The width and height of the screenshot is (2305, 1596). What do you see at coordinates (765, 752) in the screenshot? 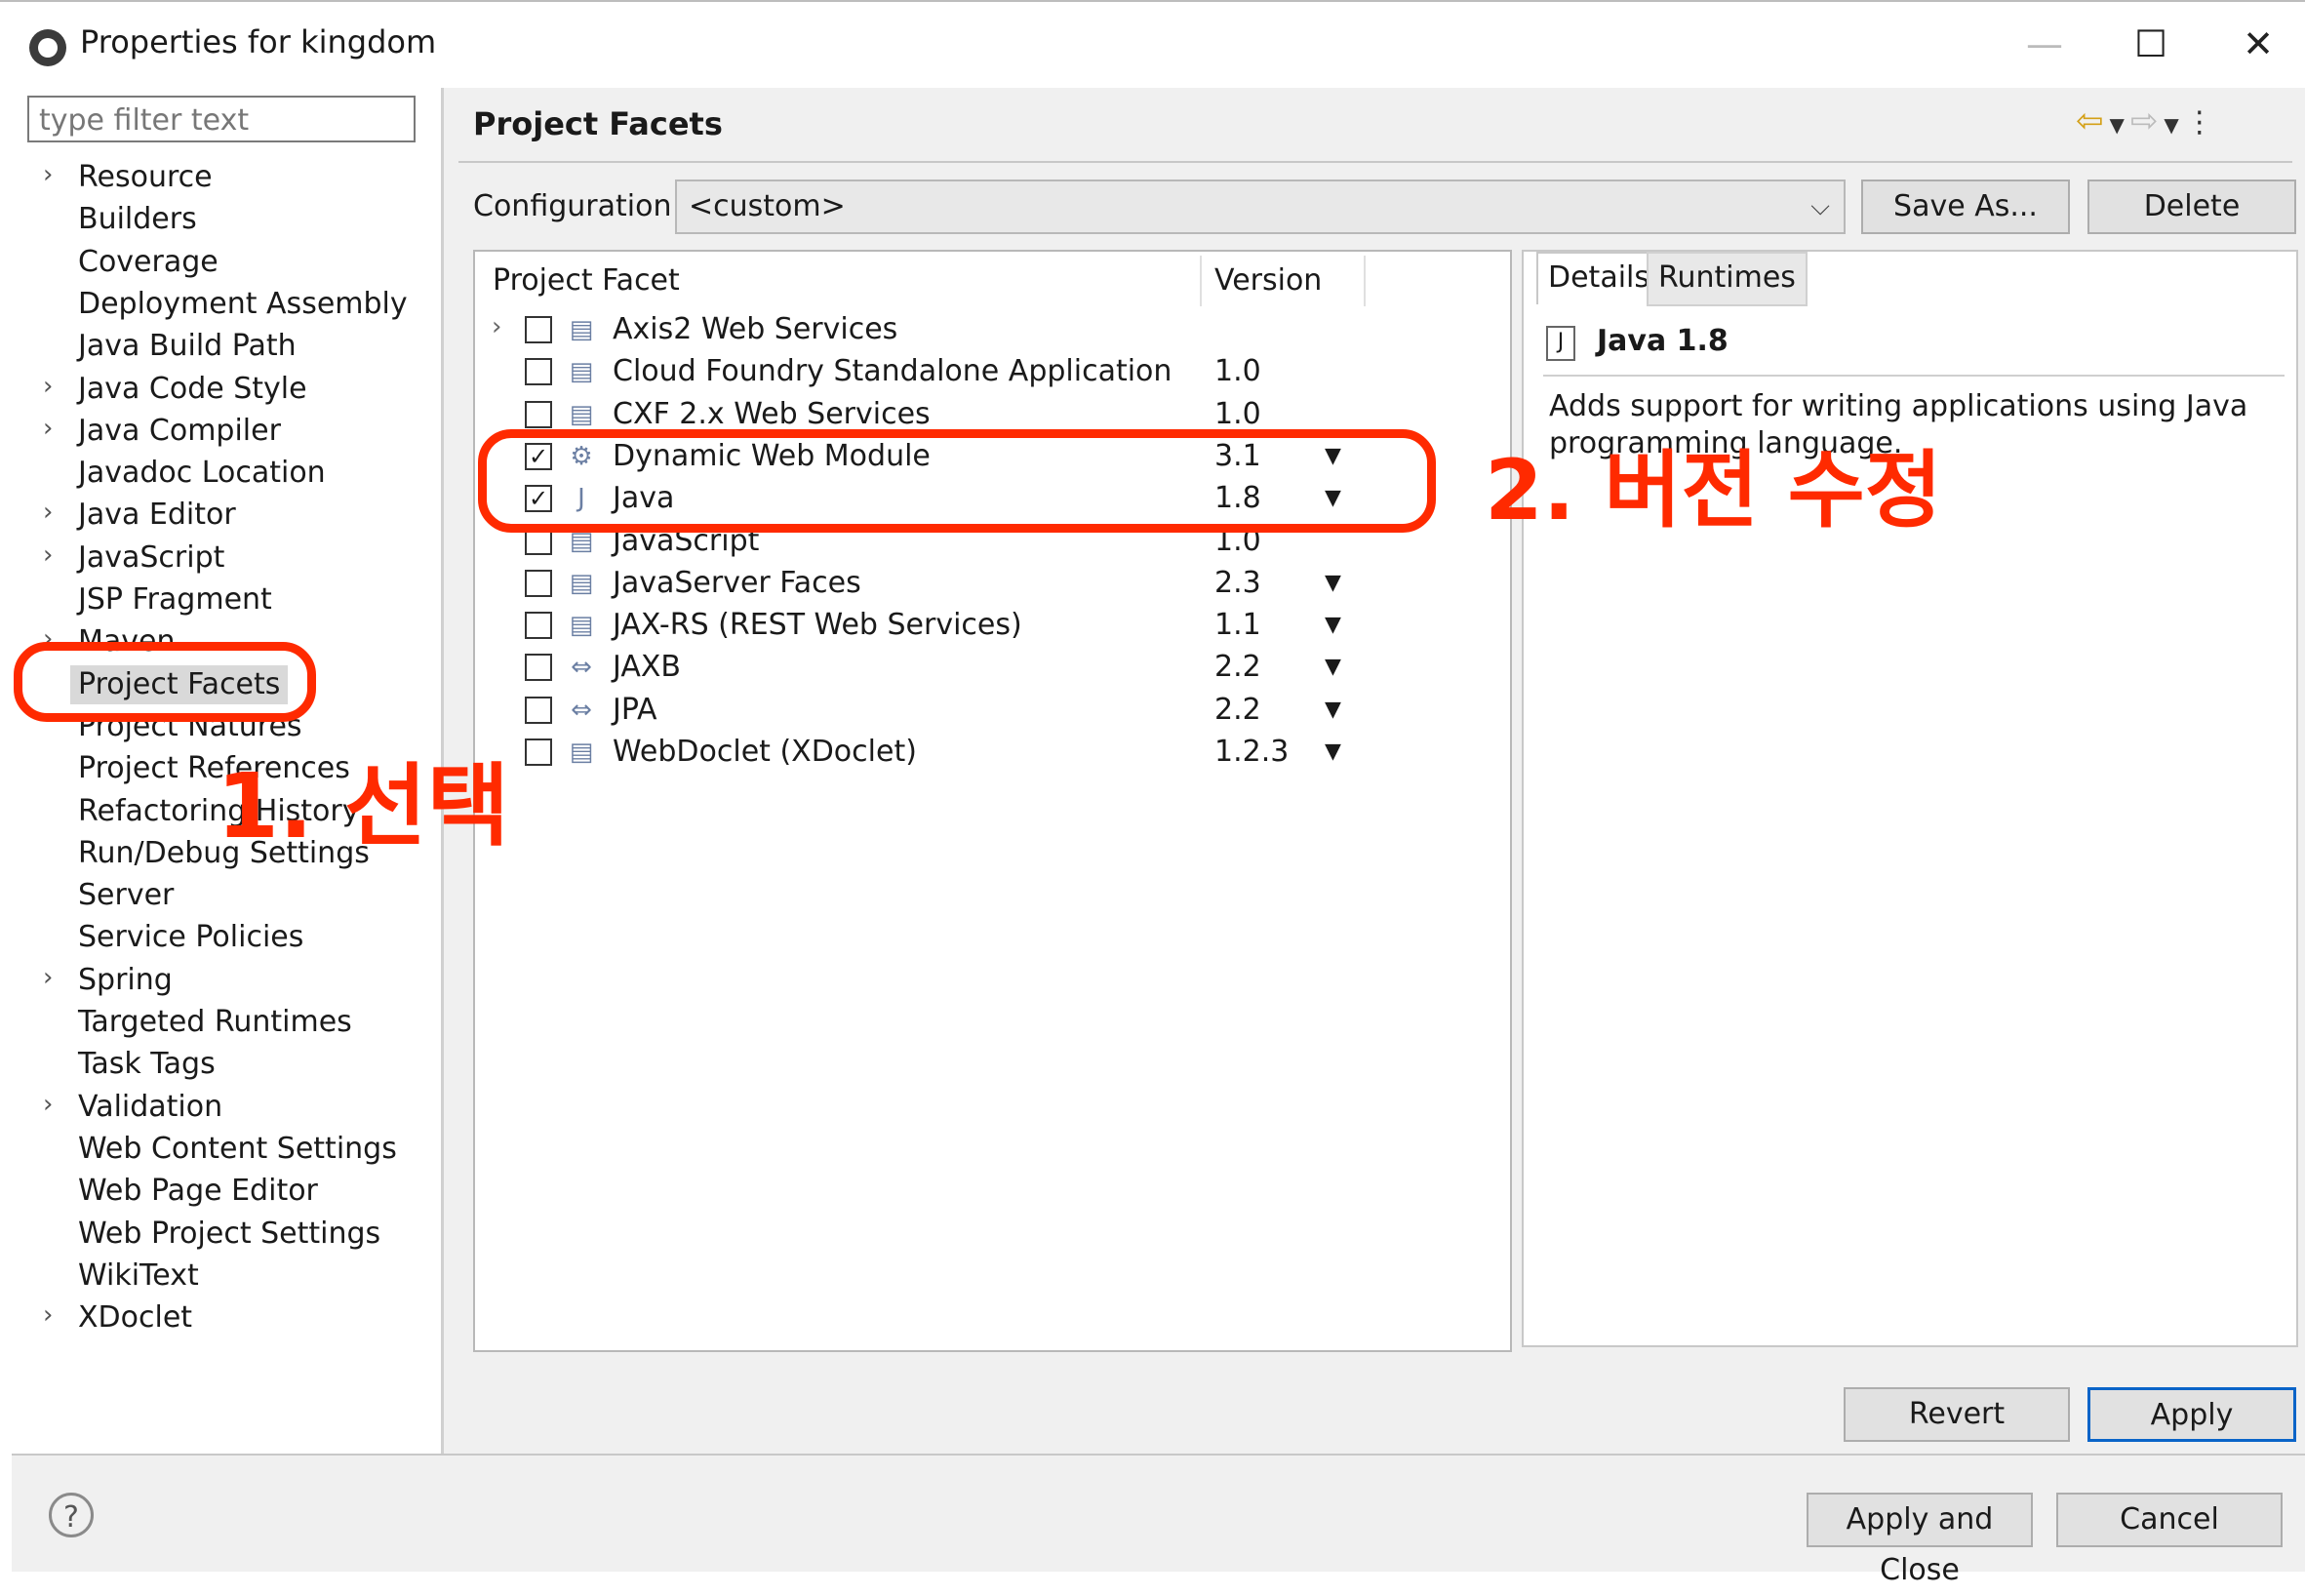
I see `facet-name: WebDoclet (XDoclet)` at bounding box center [765, 752].